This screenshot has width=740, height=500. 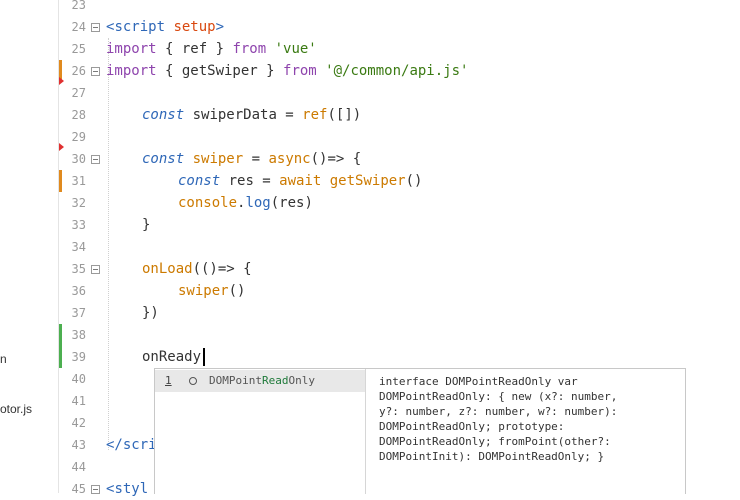 What do you see at coordinates (78, 181) in the screenshot?
I see `line-number: 31` at bounding box center [78, 181].